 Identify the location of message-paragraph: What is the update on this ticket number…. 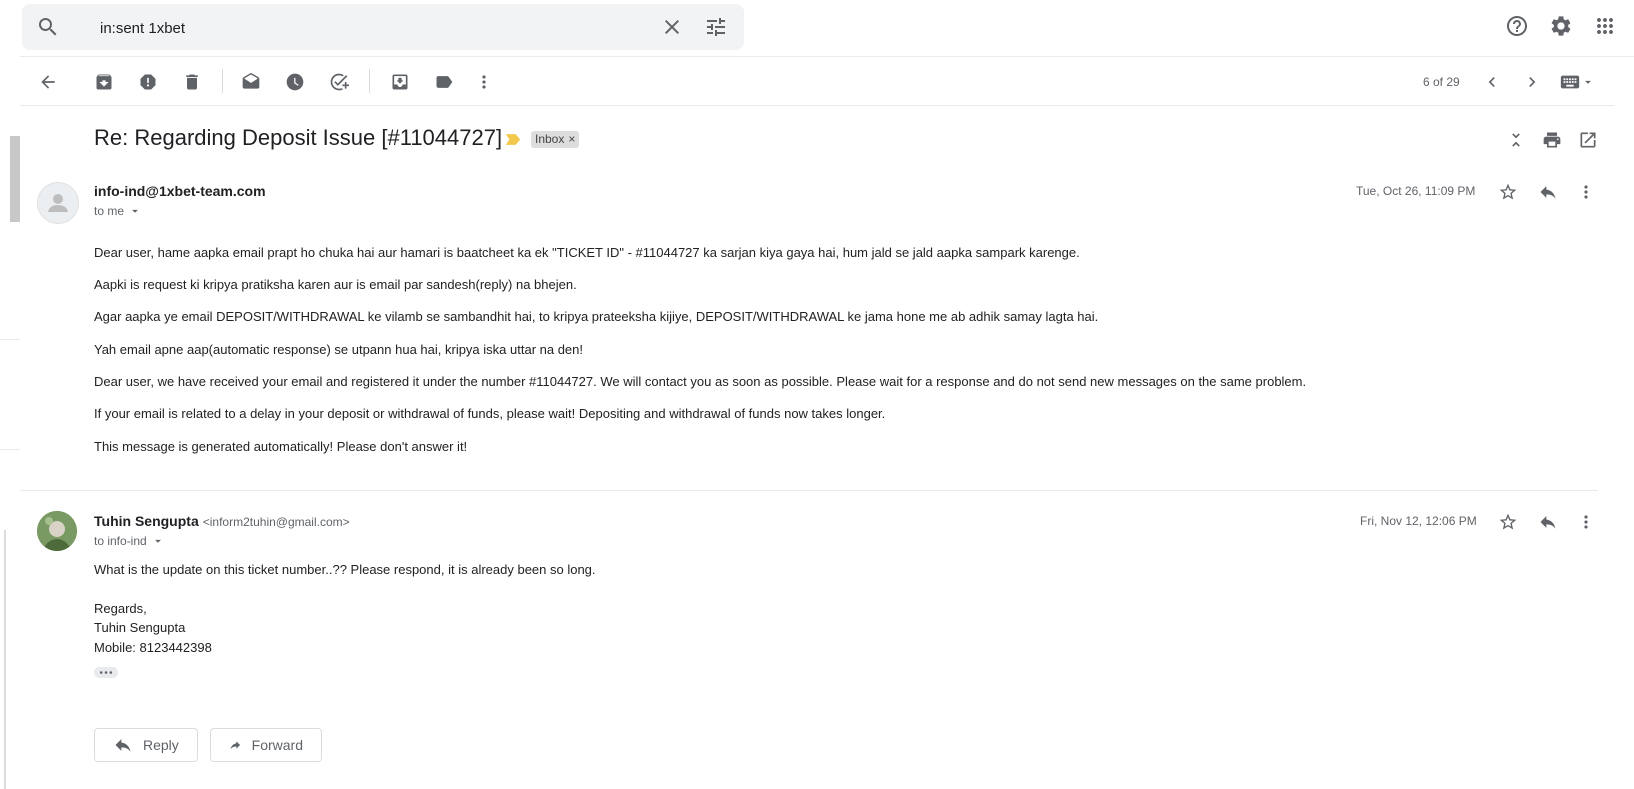
(345, 569).